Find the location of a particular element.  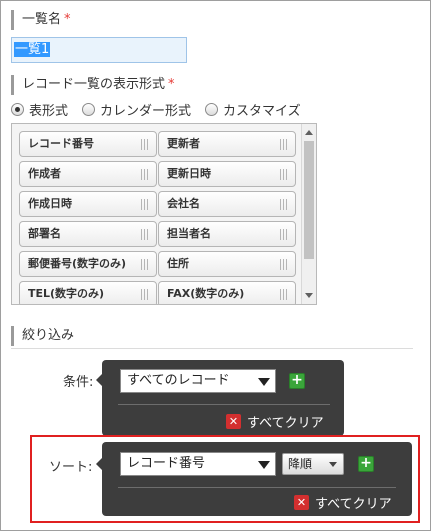

scroll-thumb is located at coordinates (309, 200).